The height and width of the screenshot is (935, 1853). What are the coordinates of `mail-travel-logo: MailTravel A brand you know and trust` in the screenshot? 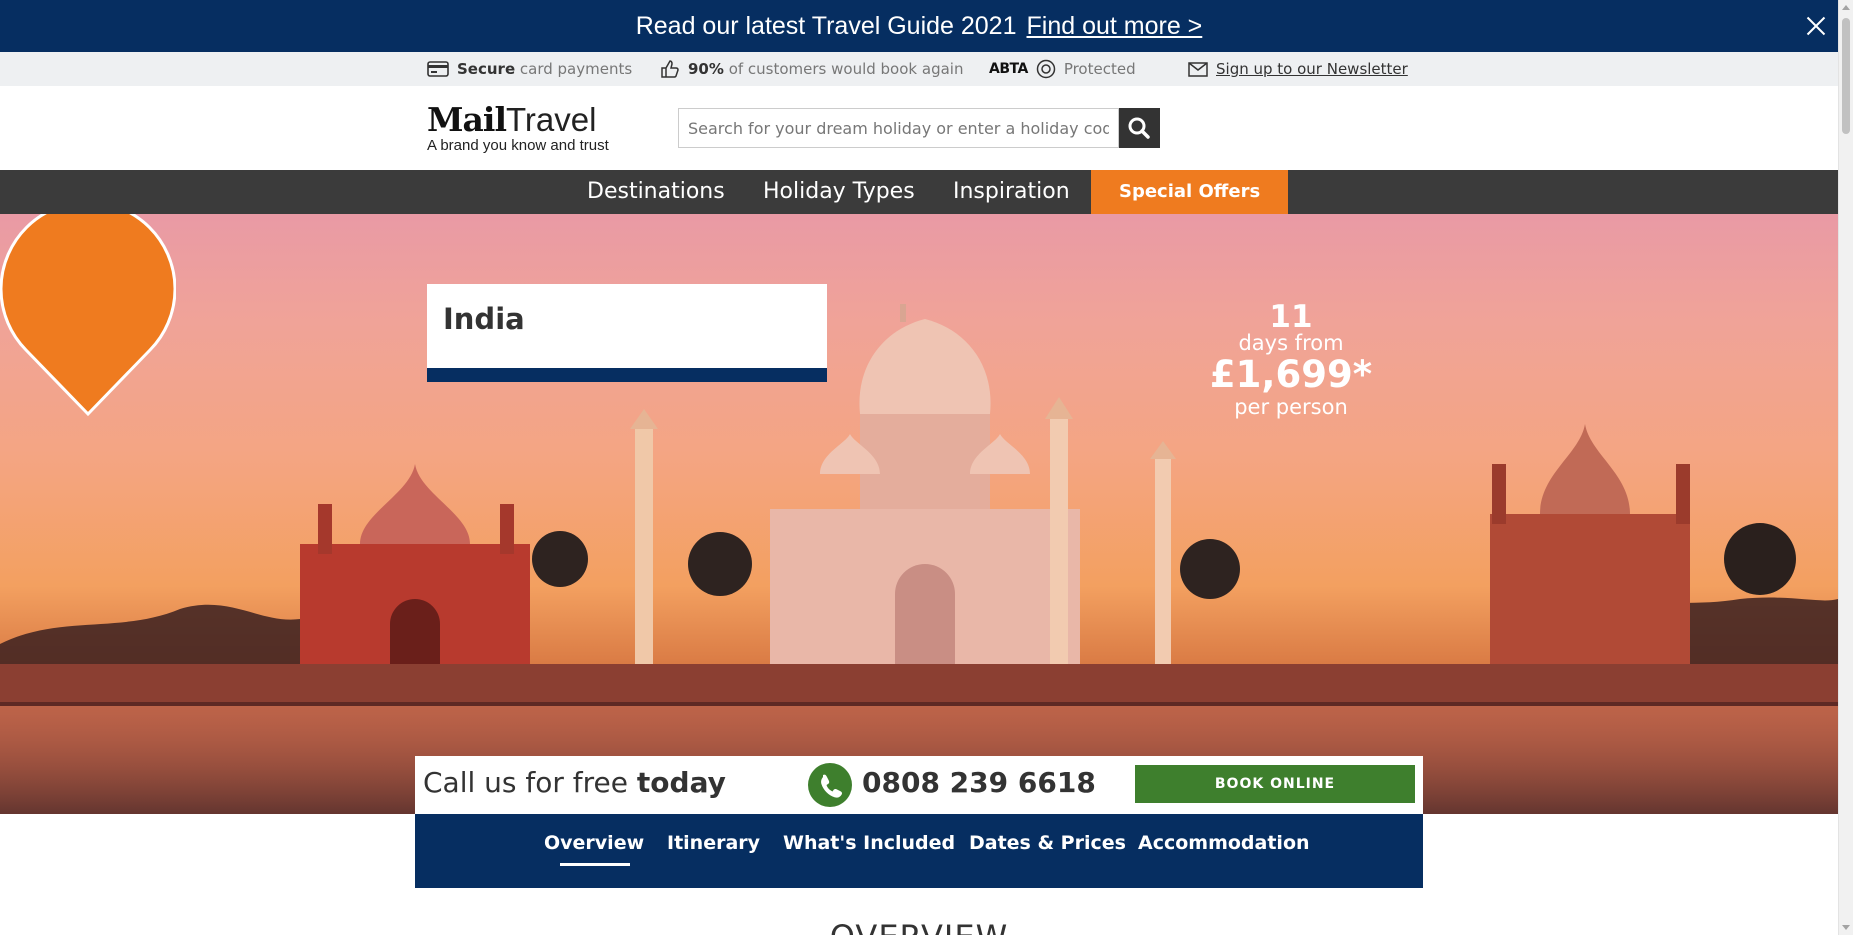 It's located at (518, 127).